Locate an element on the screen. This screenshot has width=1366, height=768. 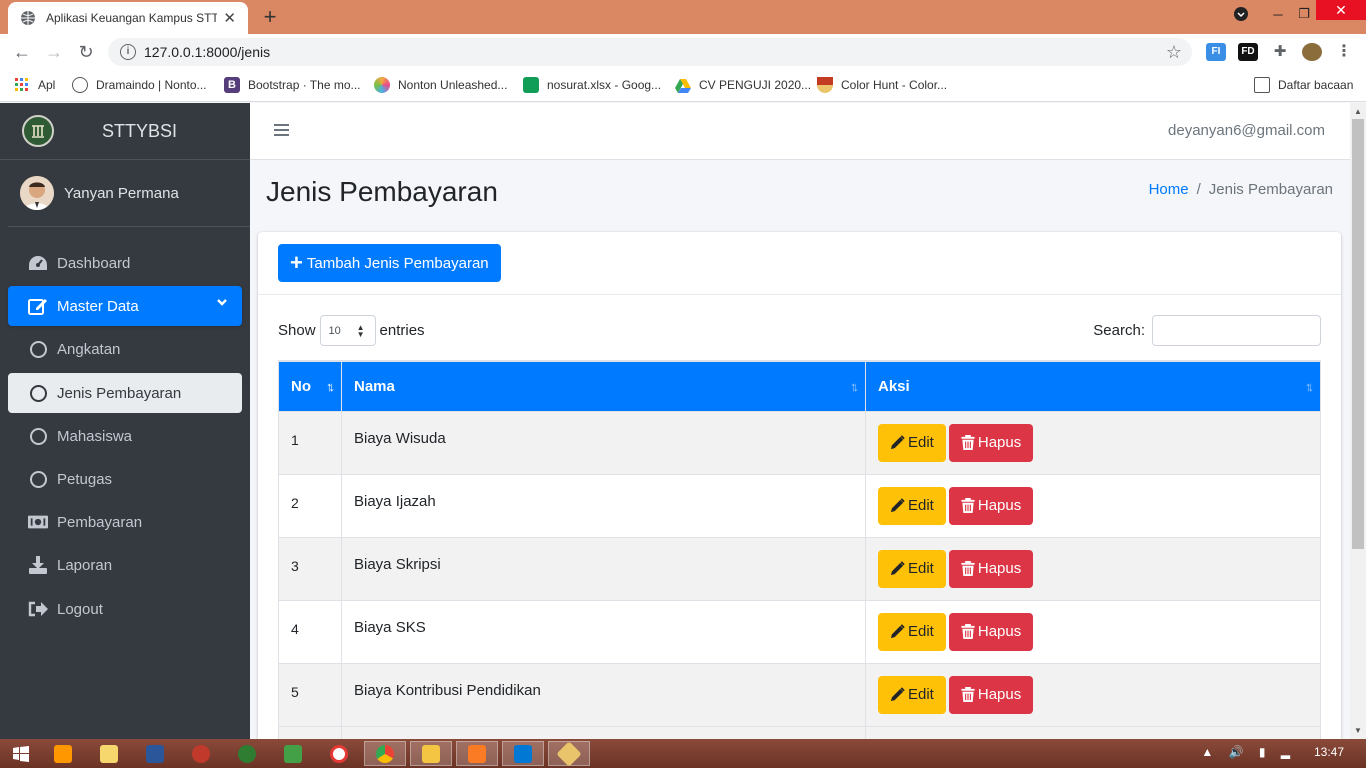
browser-tab: Aplikasi Keuangan Kampus STTYBSI ✕ is located at coordinates (128, 18).